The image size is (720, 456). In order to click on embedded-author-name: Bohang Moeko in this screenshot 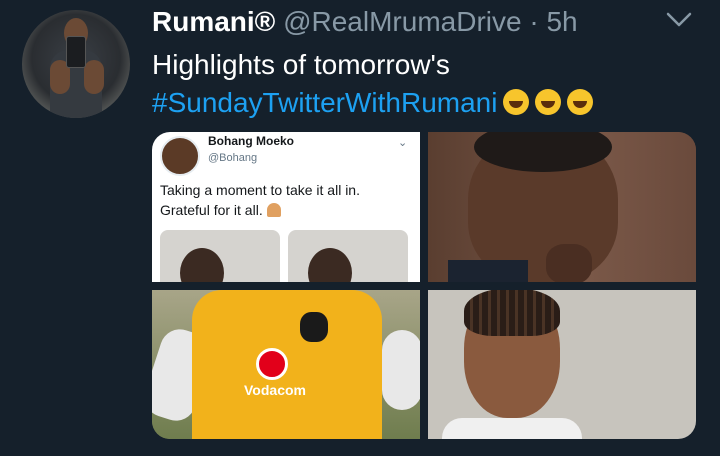, I will do `click(251, 141)`.